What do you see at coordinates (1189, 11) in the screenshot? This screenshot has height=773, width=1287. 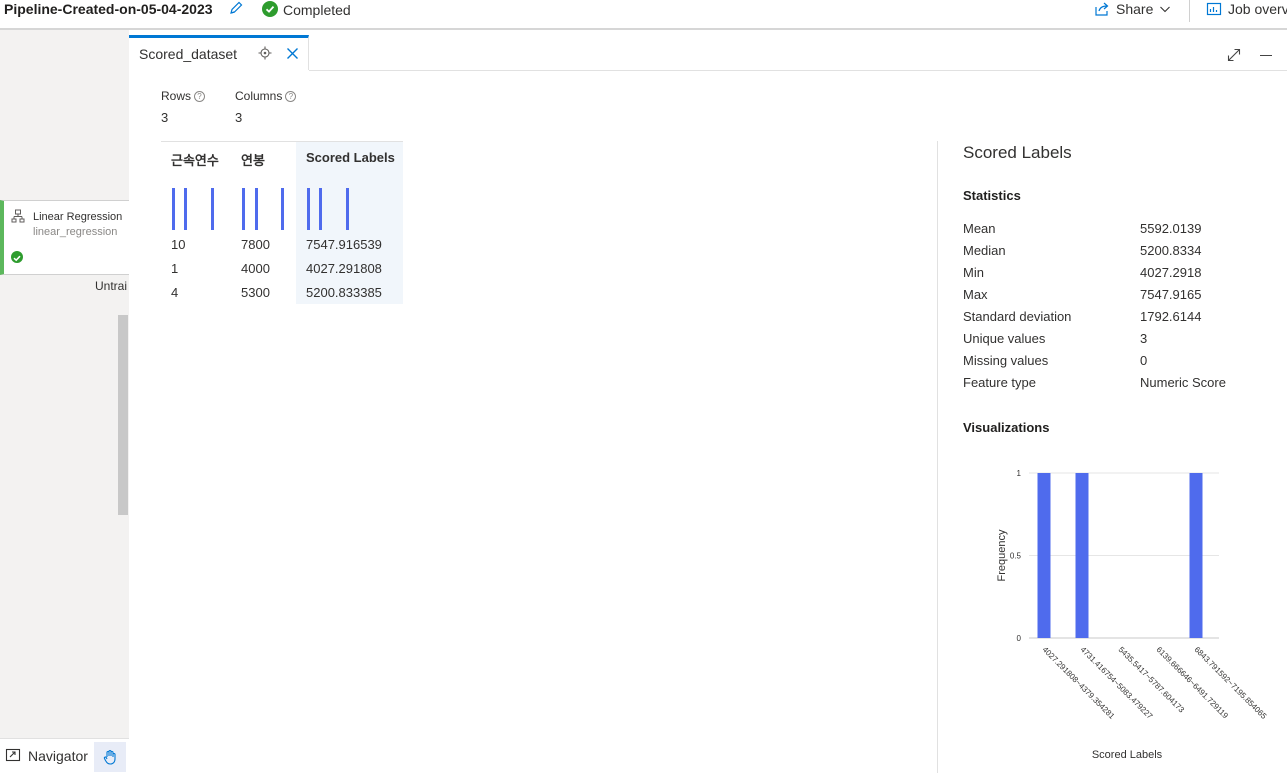 I see `toolbar-divider` at bounding box center [1189, 11].